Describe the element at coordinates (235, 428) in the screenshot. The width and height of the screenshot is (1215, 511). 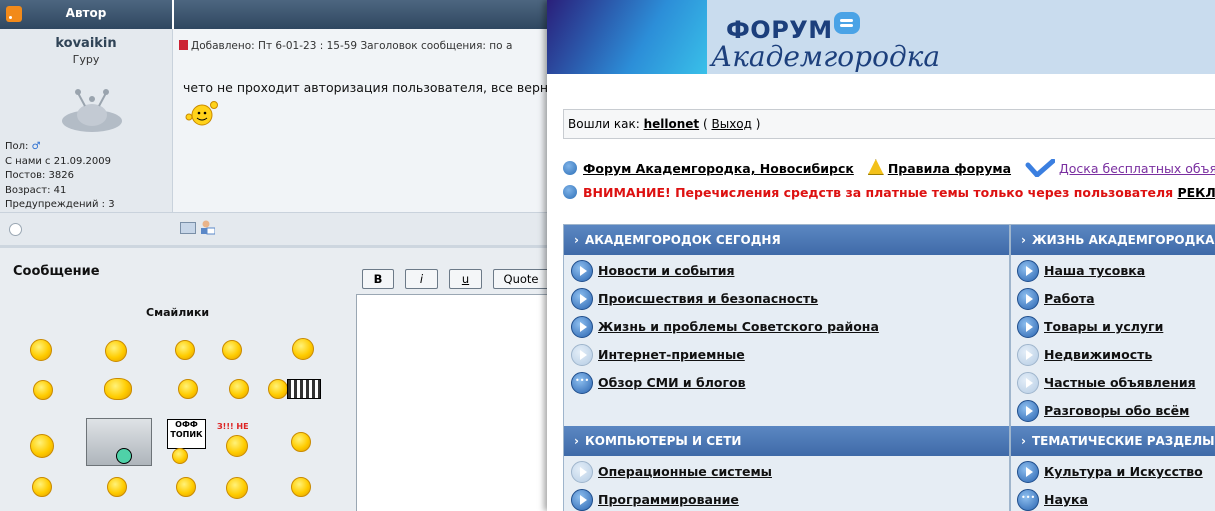
I see `ne-sign-icon: З!!! НЕ` at that location.